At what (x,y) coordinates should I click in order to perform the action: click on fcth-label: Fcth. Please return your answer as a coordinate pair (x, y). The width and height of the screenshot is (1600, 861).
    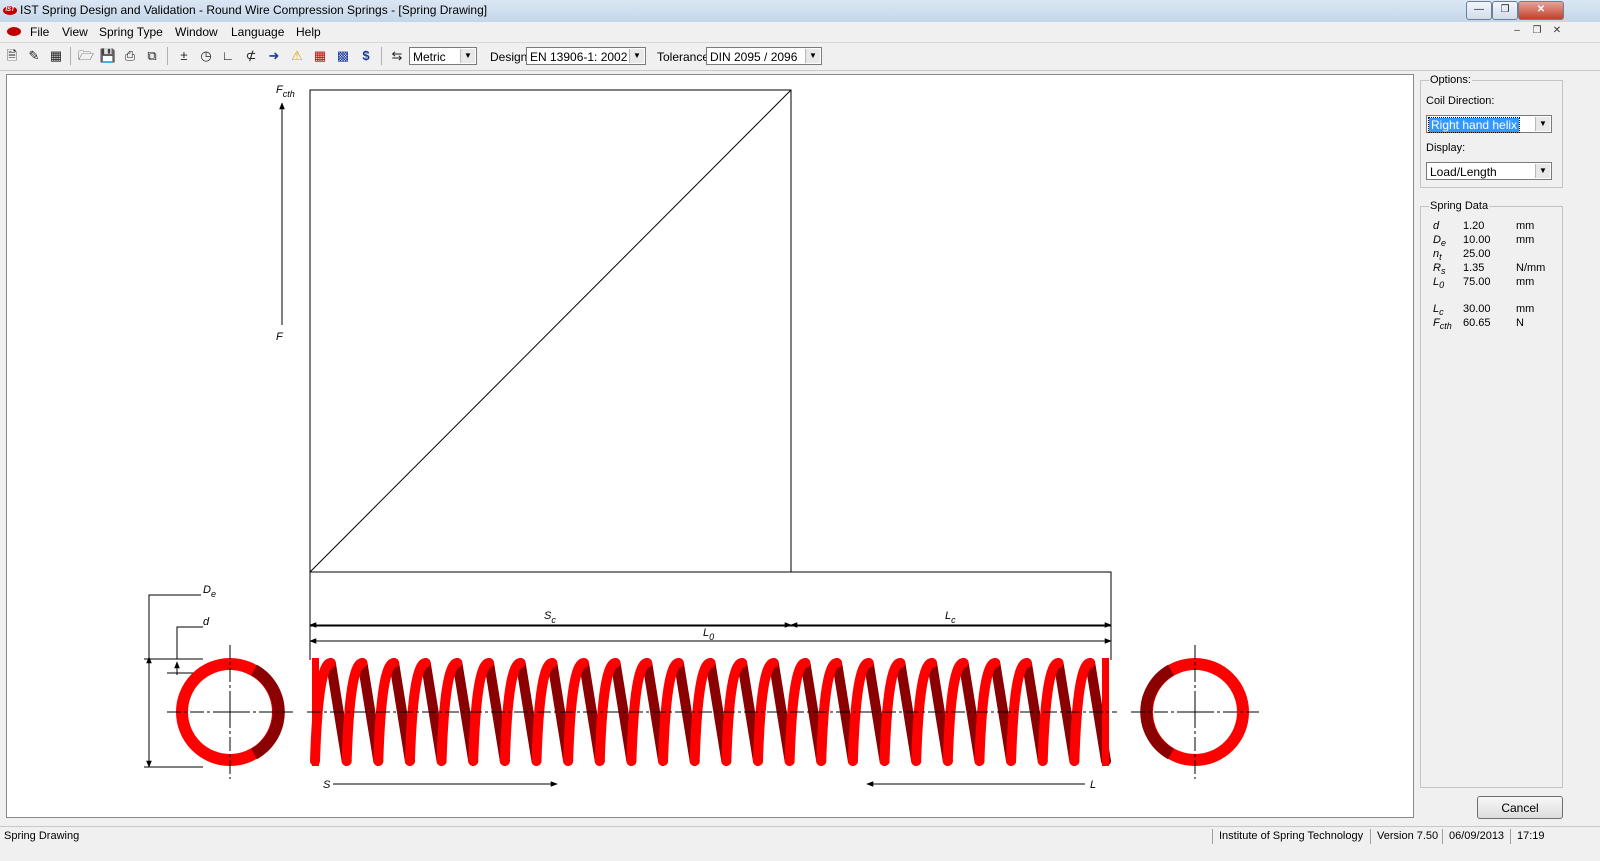
    Looking at the image, I should click on (285, 91).